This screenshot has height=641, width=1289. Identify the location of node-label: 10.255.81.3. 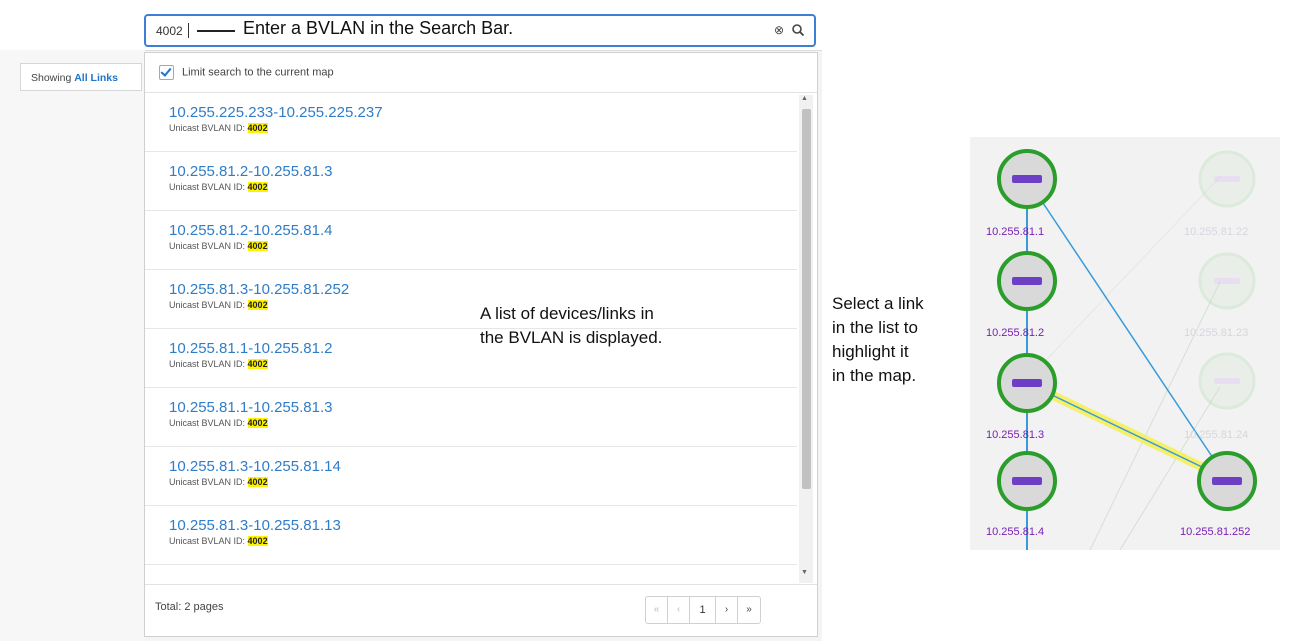
(1015, 435).